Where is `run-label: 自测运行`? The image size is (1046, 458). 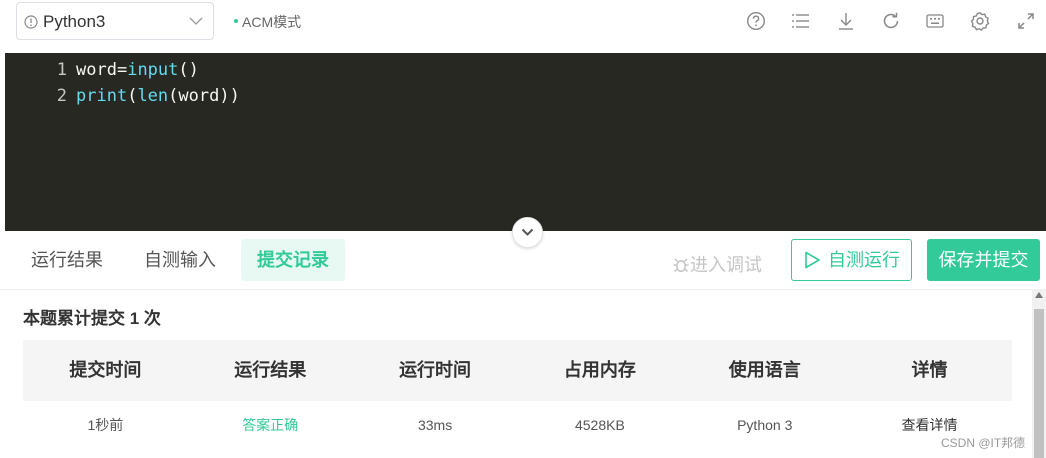
run-label: 自测运行 is located at coordinates (864, 260).